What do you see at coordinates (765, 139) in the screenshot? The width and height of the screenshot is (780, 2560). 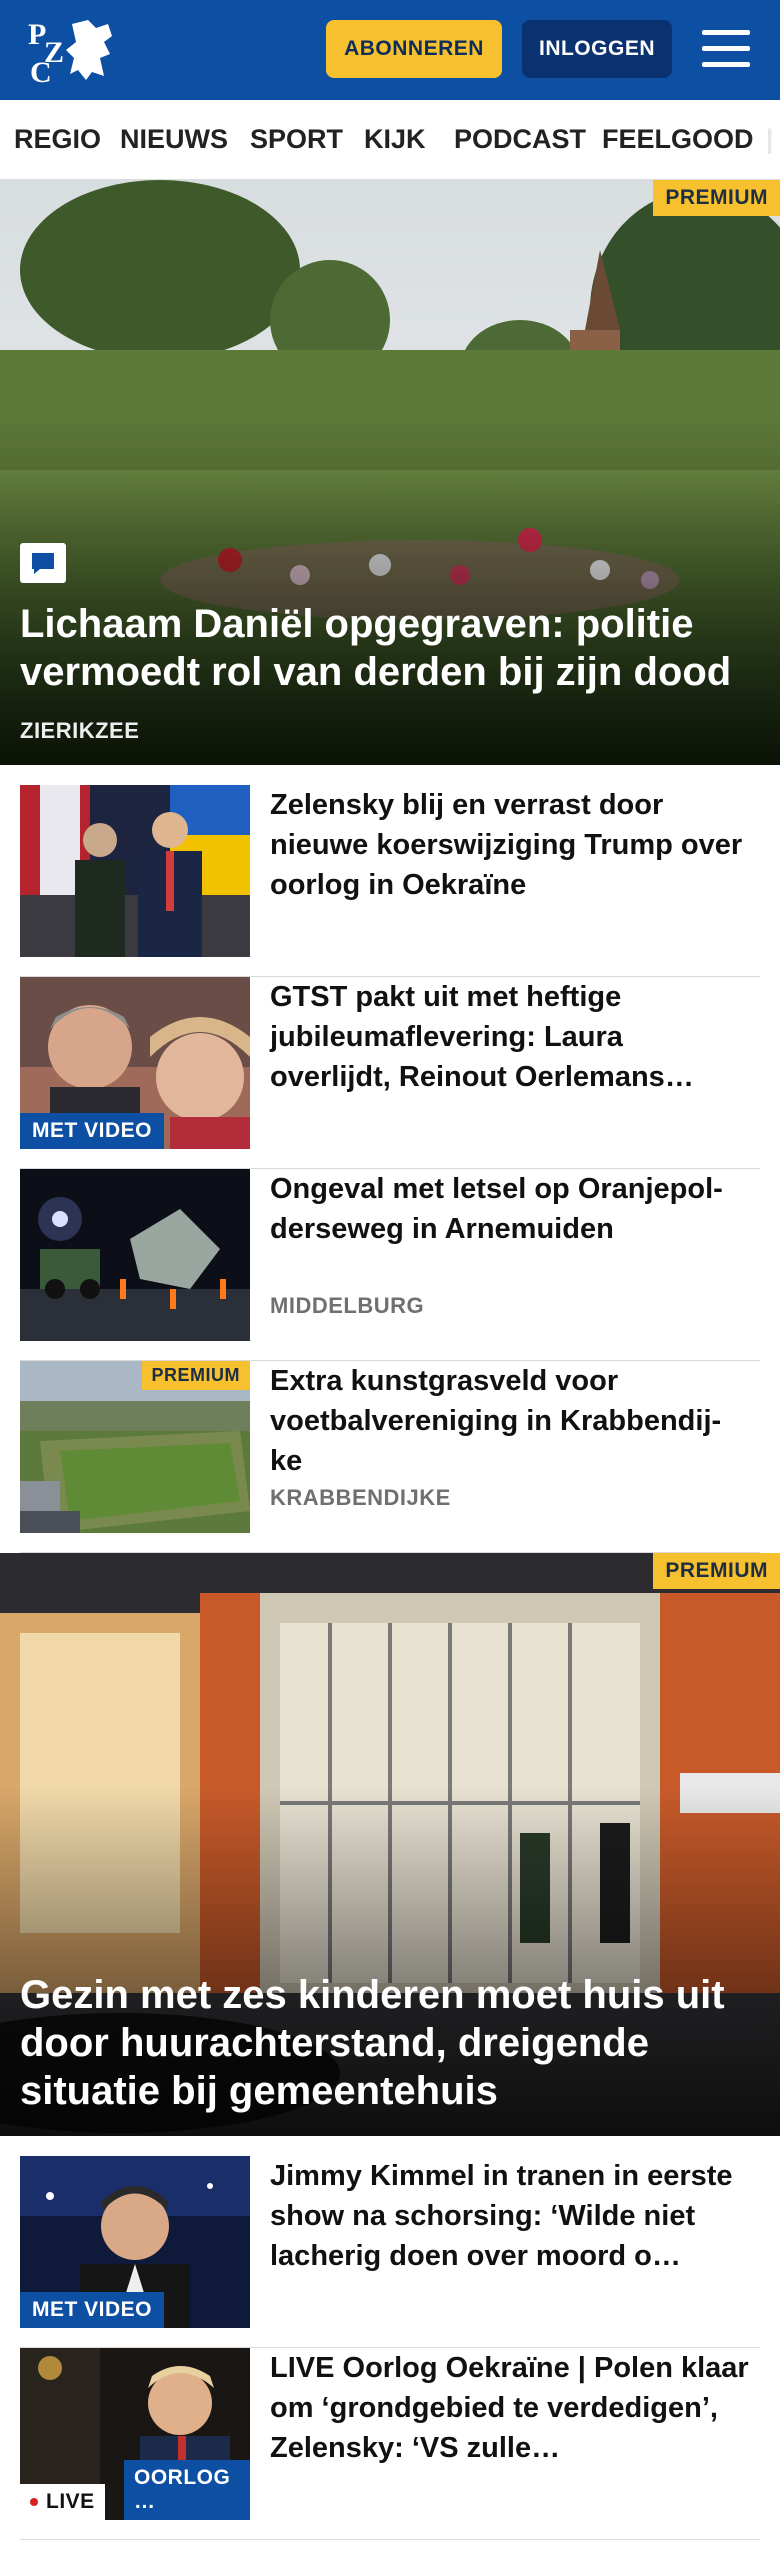 I see `nav-fade` at bounding box center [765, 139].